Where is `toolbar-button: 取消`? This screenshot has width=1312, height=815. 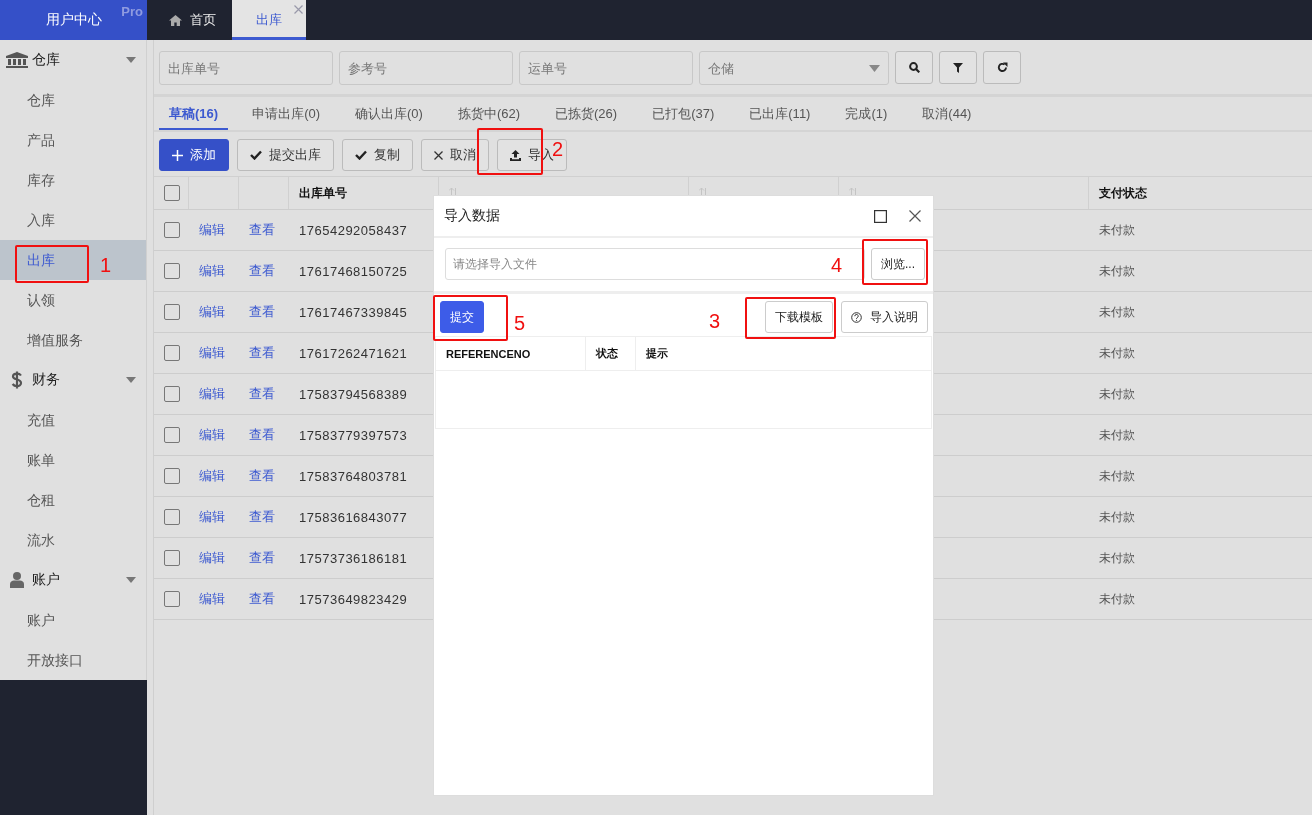 toolbar-button: 取消 is located at coordinates (455, 155).